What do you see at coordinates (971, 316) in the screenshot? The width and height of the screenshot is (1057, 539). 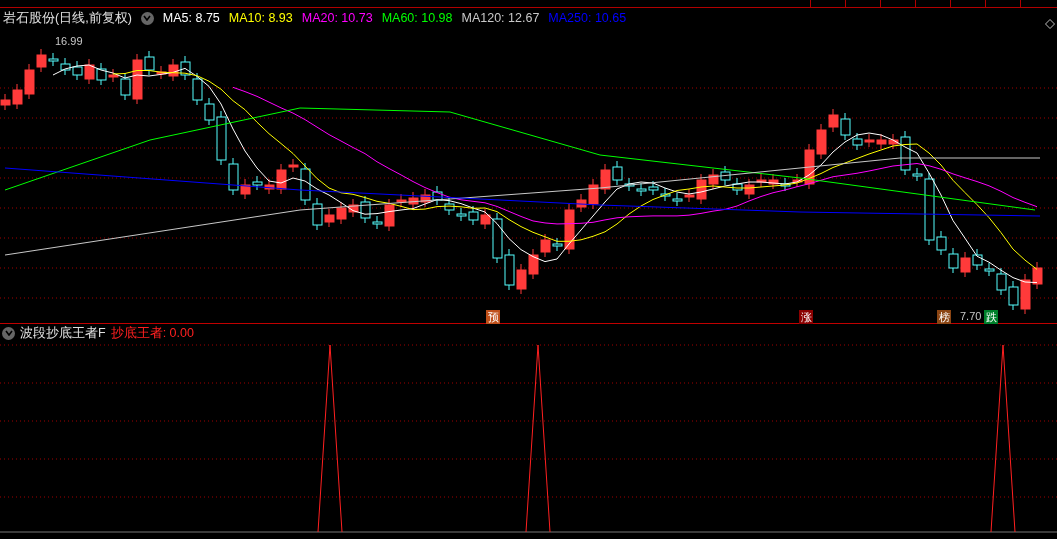 I see `price-label: 7.70` at bounding box center [971, 316].